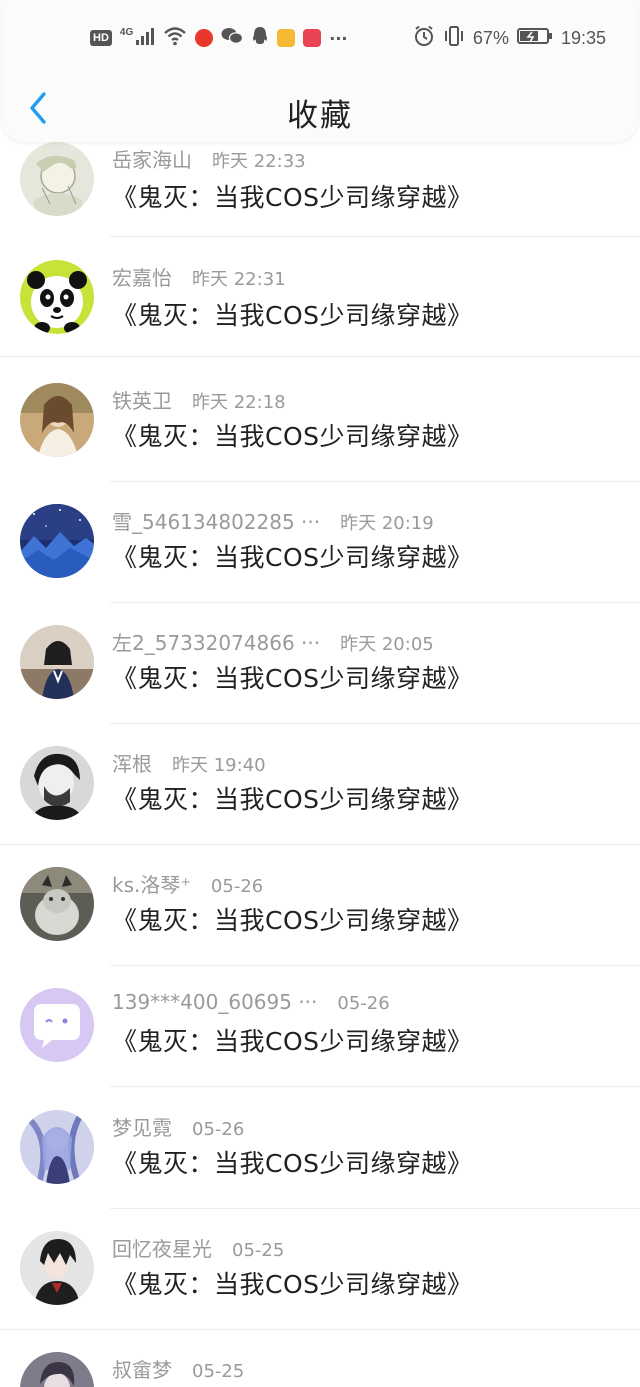 The image size is (640, 1387). I want to click on weibo-app-icon, so click(204, 38).